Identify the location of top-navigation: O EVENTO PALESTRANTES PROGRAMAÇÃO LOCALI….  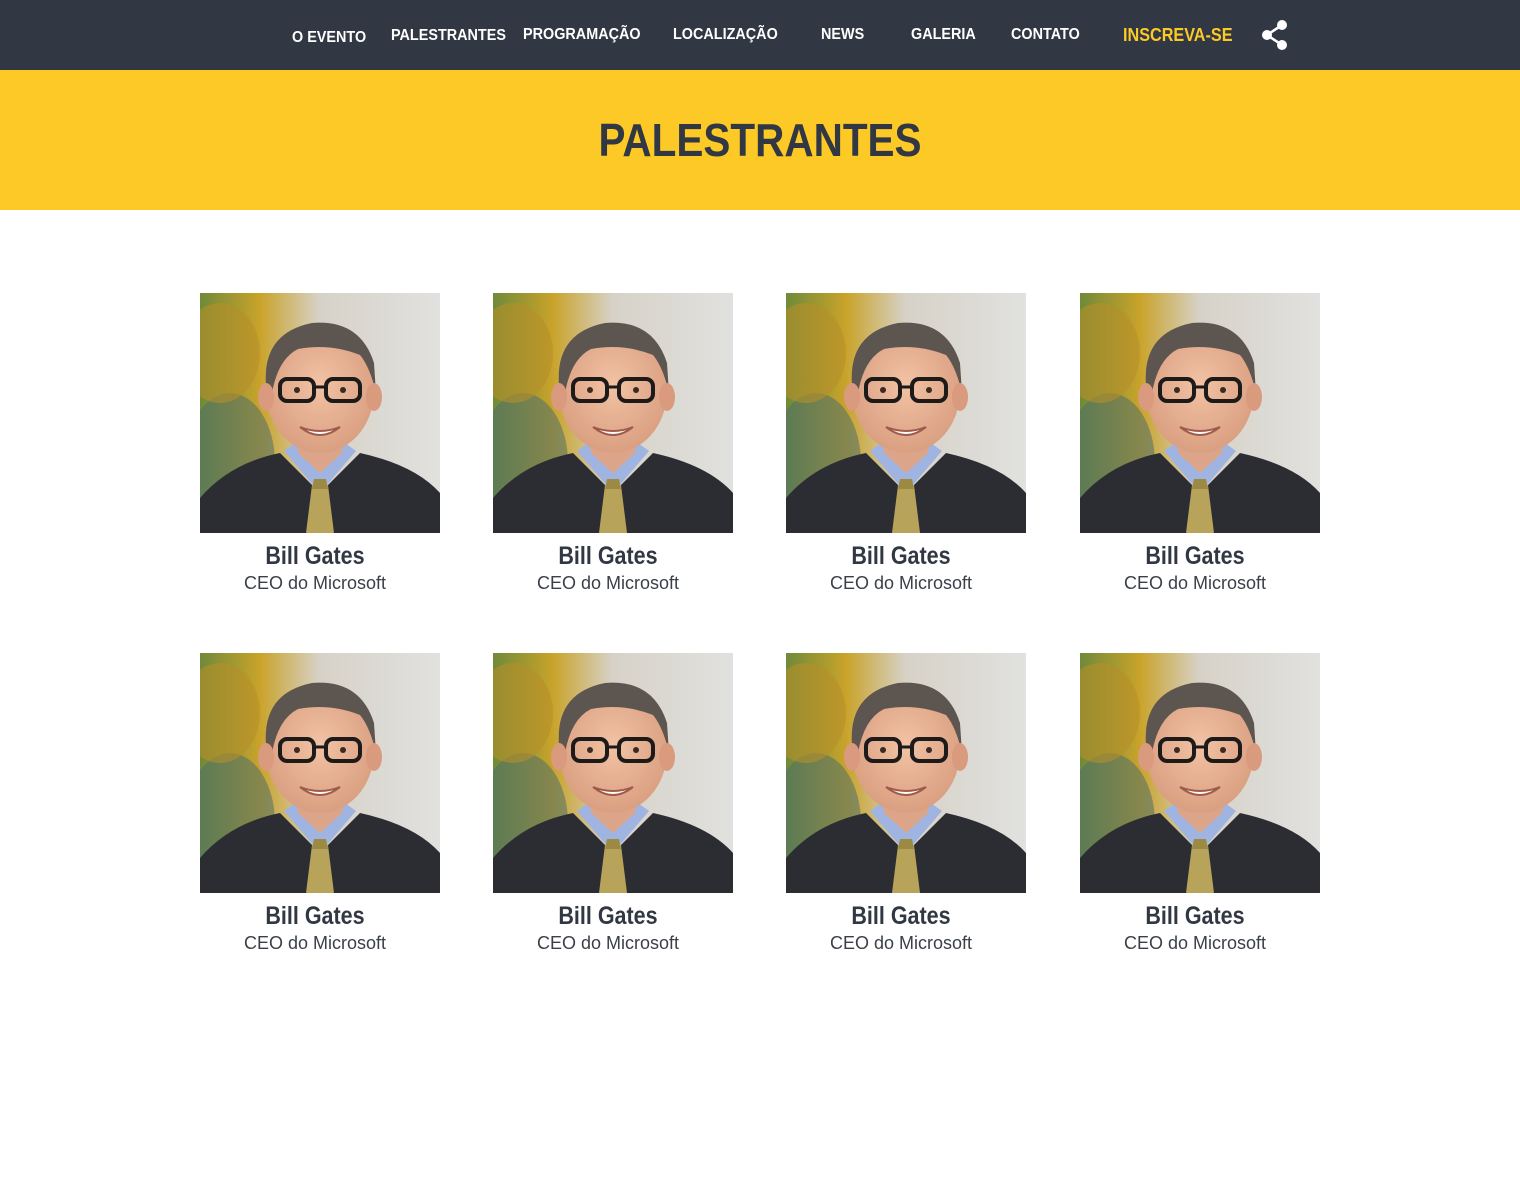
(760, 35).